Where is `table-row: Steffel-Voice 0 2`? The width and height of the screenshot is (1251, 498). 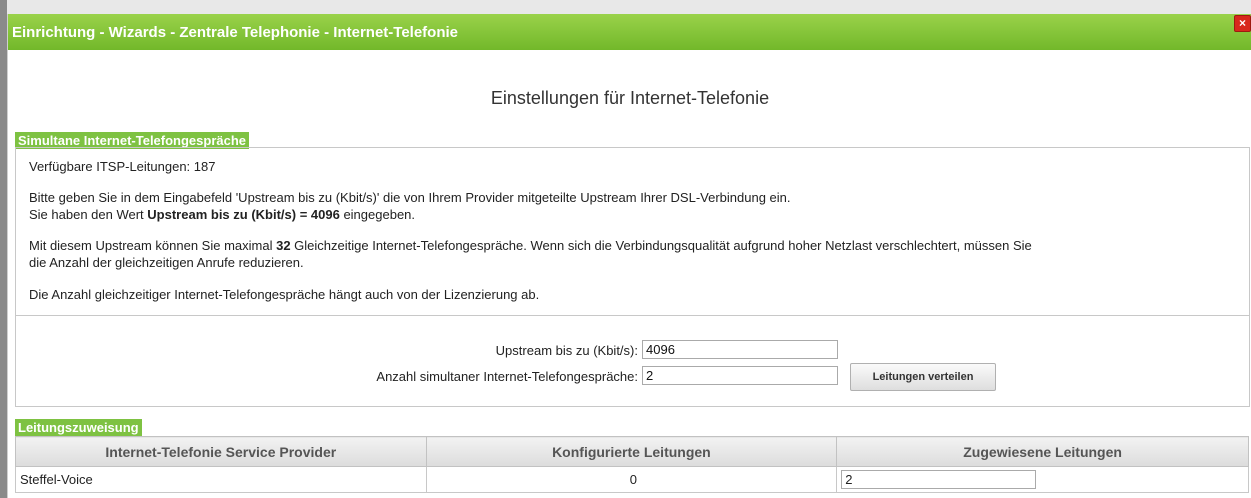 table-row: Steffel-Voice 0 2 is located at coordinates (632, 479).